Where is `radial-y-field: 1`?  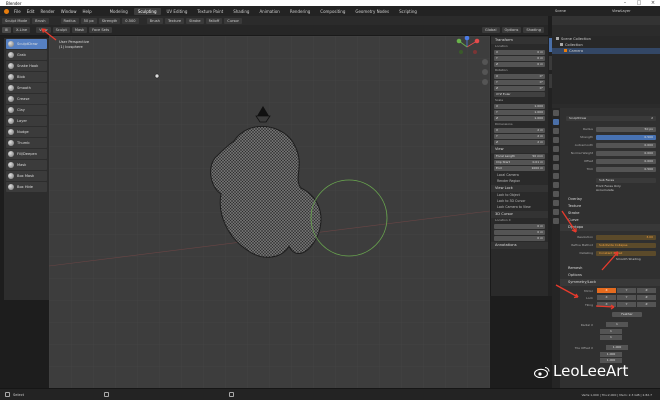 radial-y-field: 1 is located at coordinates (611, 331).